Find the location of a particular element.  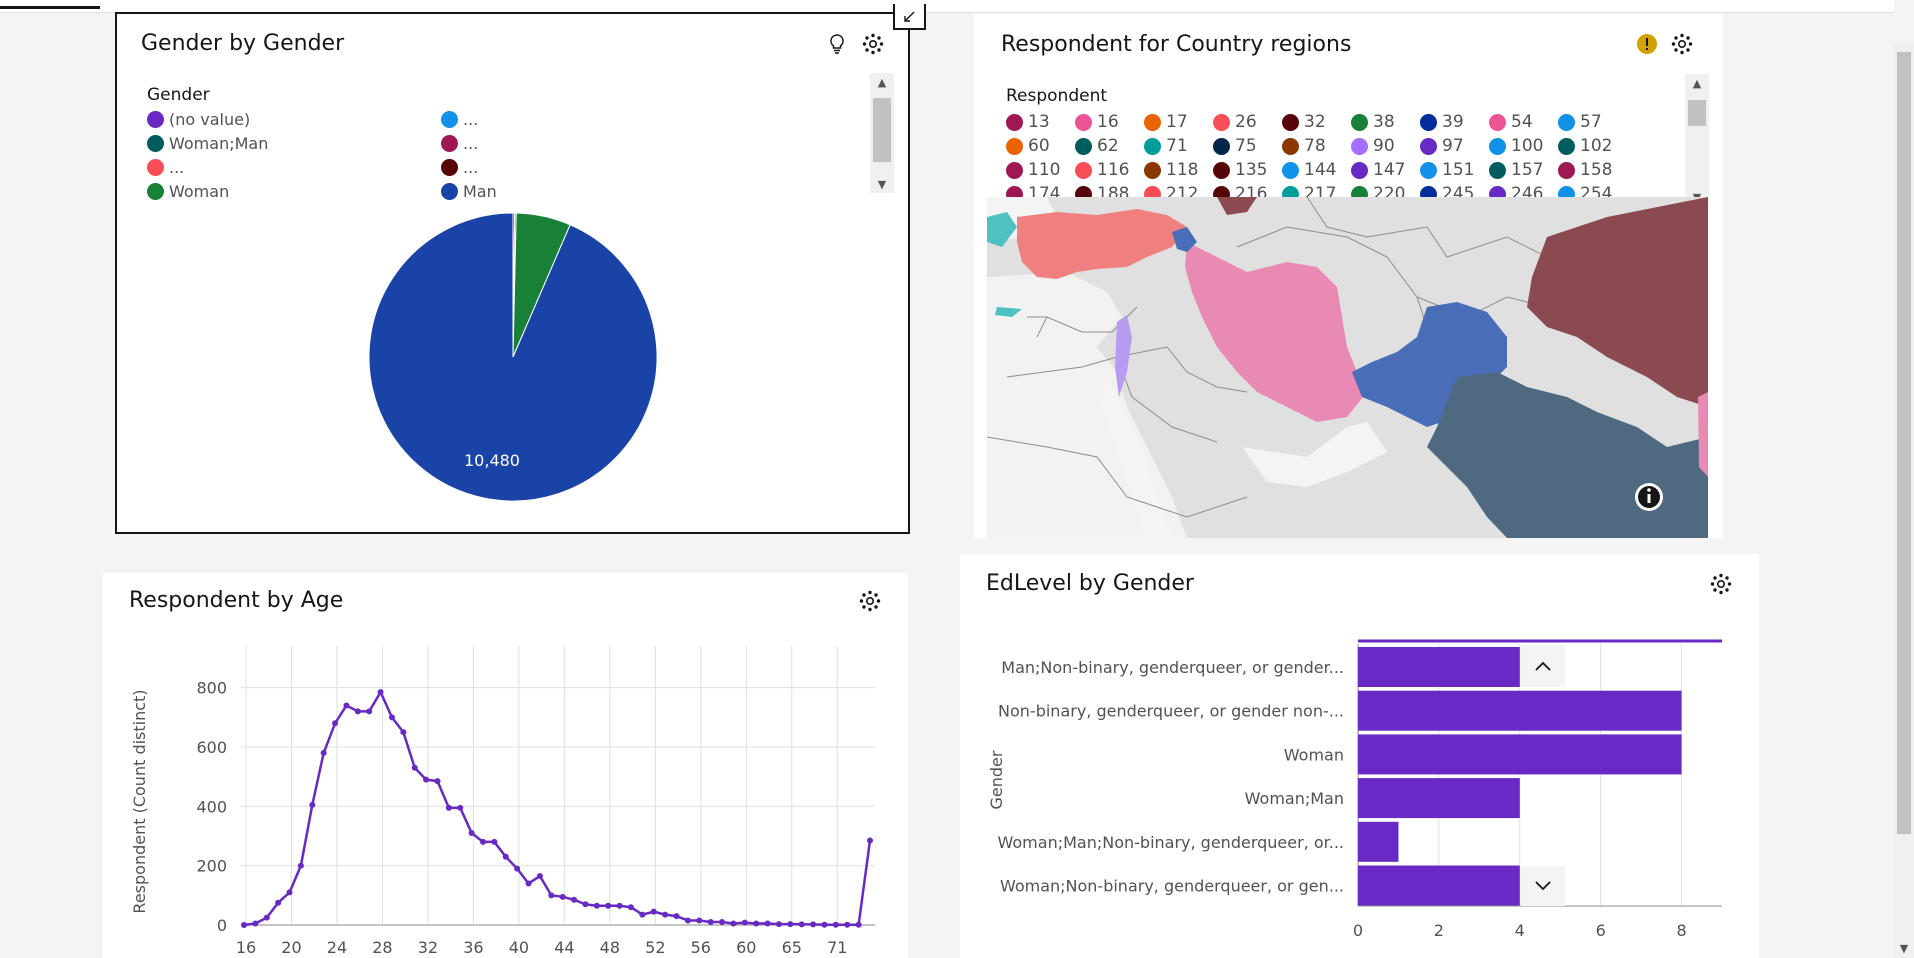

legend-item: 75 is located at coordinates (1235, 146).